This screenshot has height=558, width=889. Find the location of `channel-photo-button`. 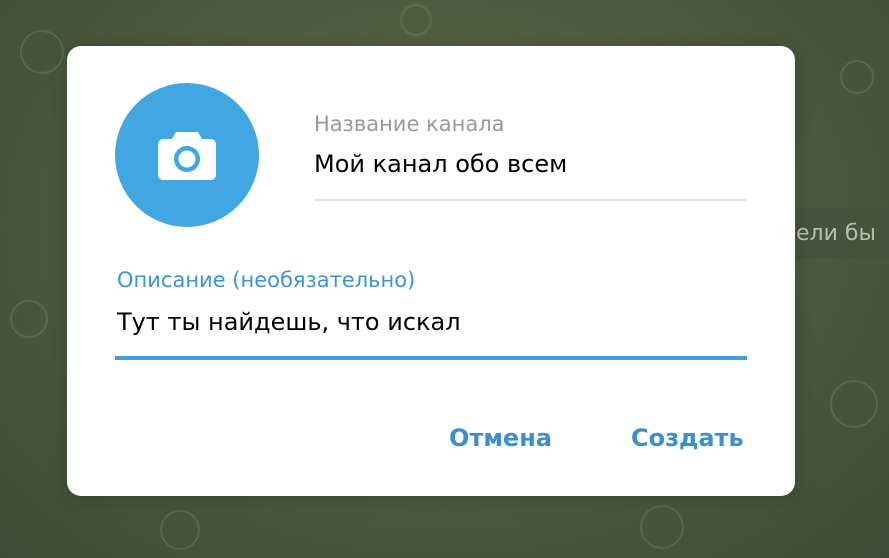

channel-photo-button is located at coordinates (187, 155).